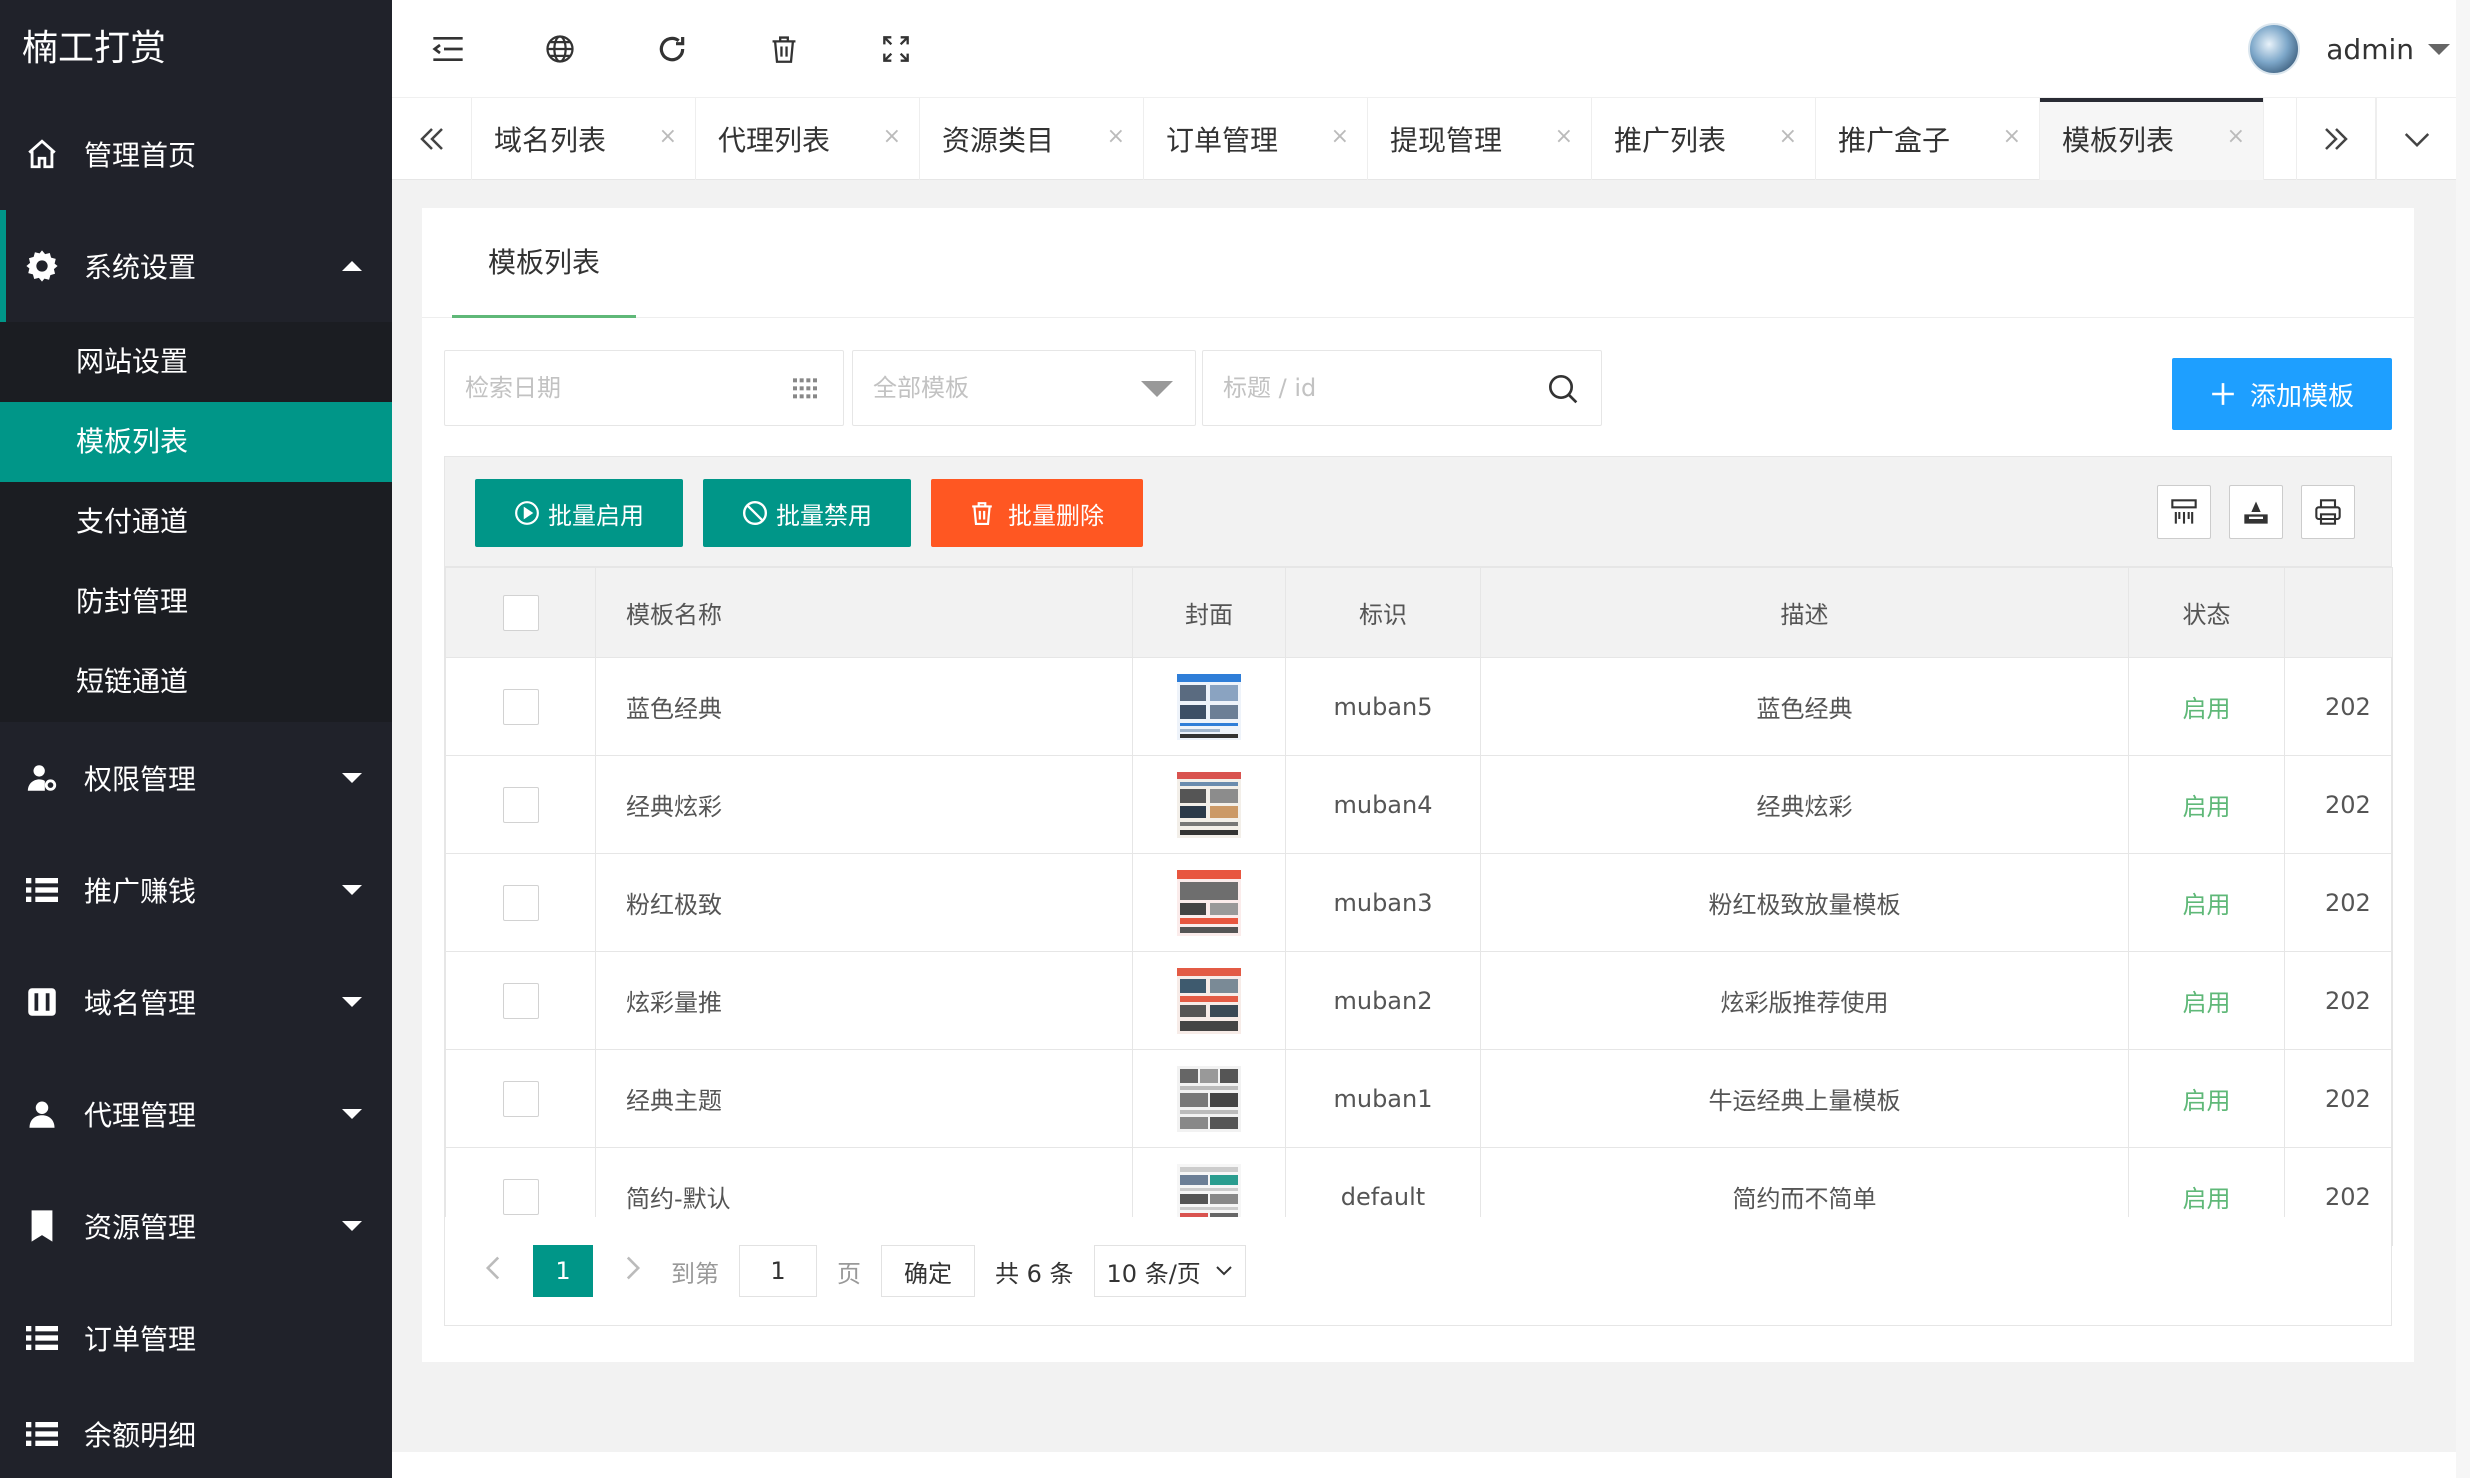  Describe the element at coordinates (560, 49) in the screenshot. I see `website-button` at that location.